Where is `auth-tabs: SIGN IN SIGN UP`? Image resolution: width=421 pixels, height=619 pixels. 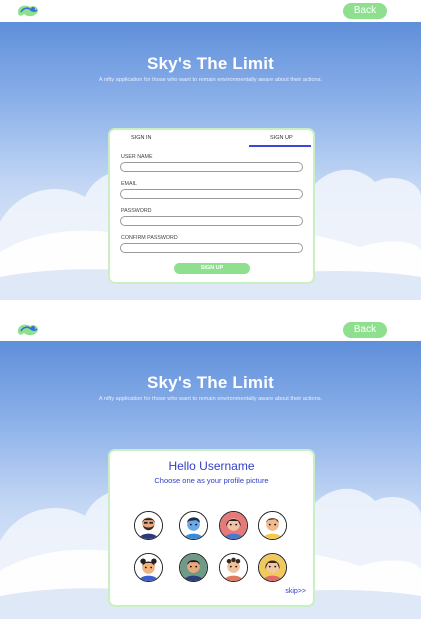
auth-tabs: SIGN IN SIGN UP is located at coordinates (211, 142).